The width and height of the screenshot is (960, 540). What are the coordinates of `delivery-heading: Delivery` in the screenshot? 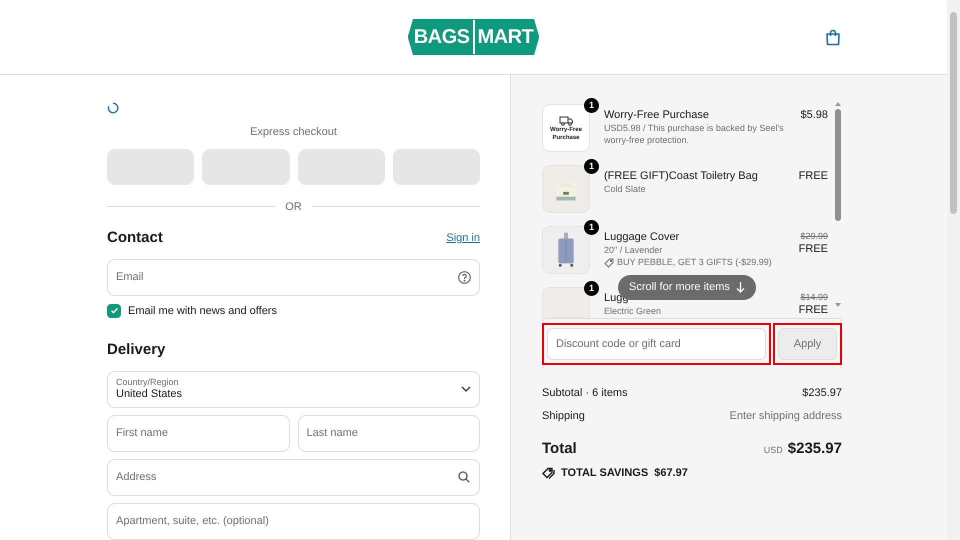 It's located at (136, 350).